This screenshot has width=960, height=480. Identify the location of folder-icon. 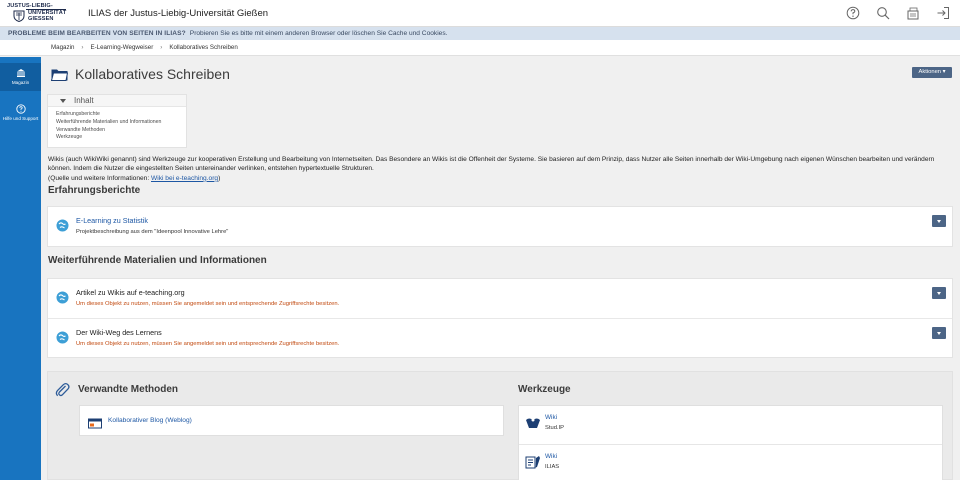
(59, 75).